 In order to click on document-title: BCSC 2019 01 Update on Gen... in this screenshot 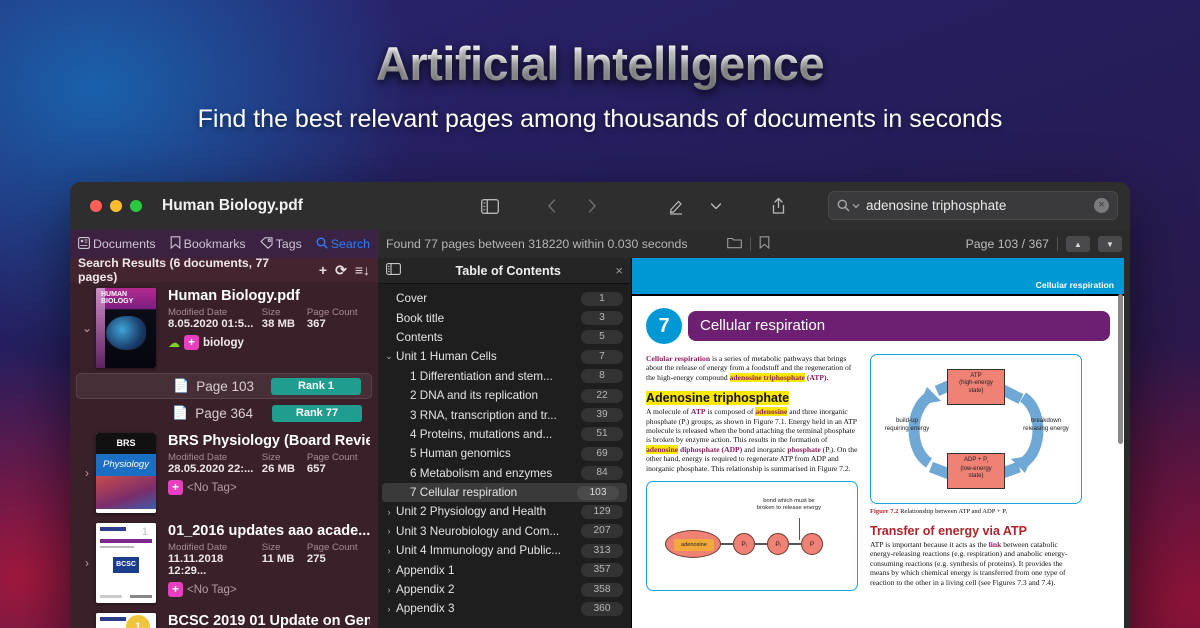, I will do `click(269, 620)`.